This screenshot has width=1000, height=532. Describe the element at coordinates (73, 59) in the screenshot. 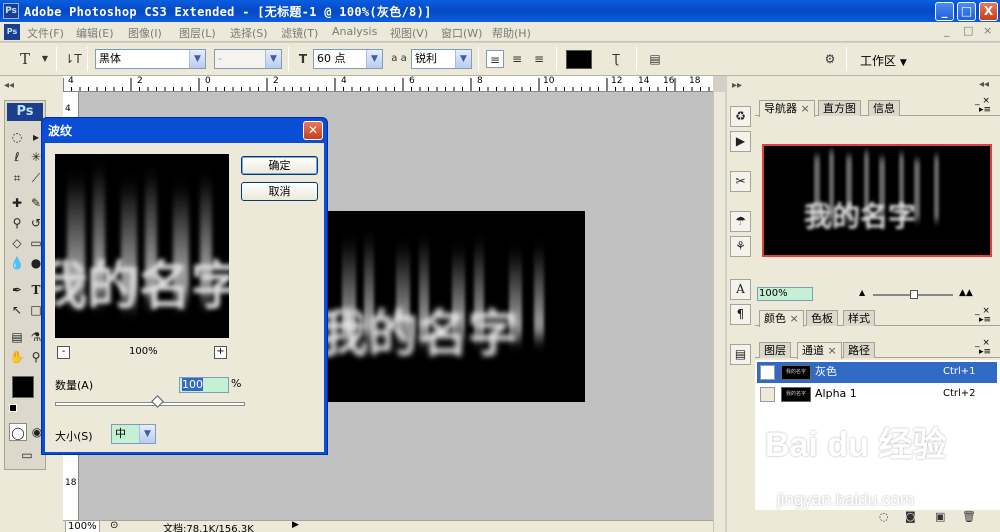

I see `text-orientation-icon: ⇂T` at that location.